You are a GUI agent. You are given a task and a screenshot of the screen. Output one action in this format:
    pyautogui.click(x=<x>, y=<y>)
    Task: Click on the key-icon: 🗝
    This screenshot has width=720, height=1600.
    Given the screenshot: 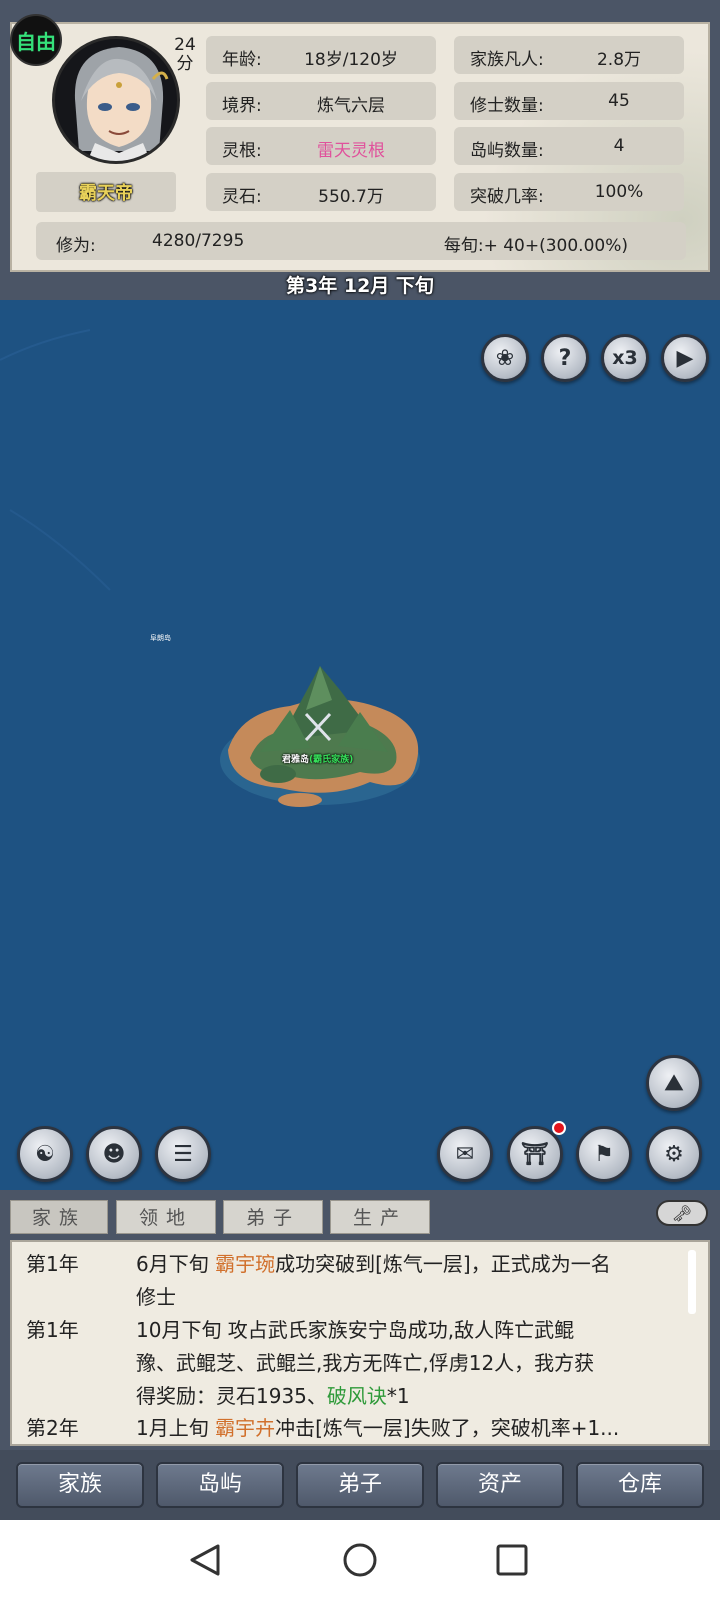 What is the action you would take?
    pyautogui.click(x=682, y=1213)
    